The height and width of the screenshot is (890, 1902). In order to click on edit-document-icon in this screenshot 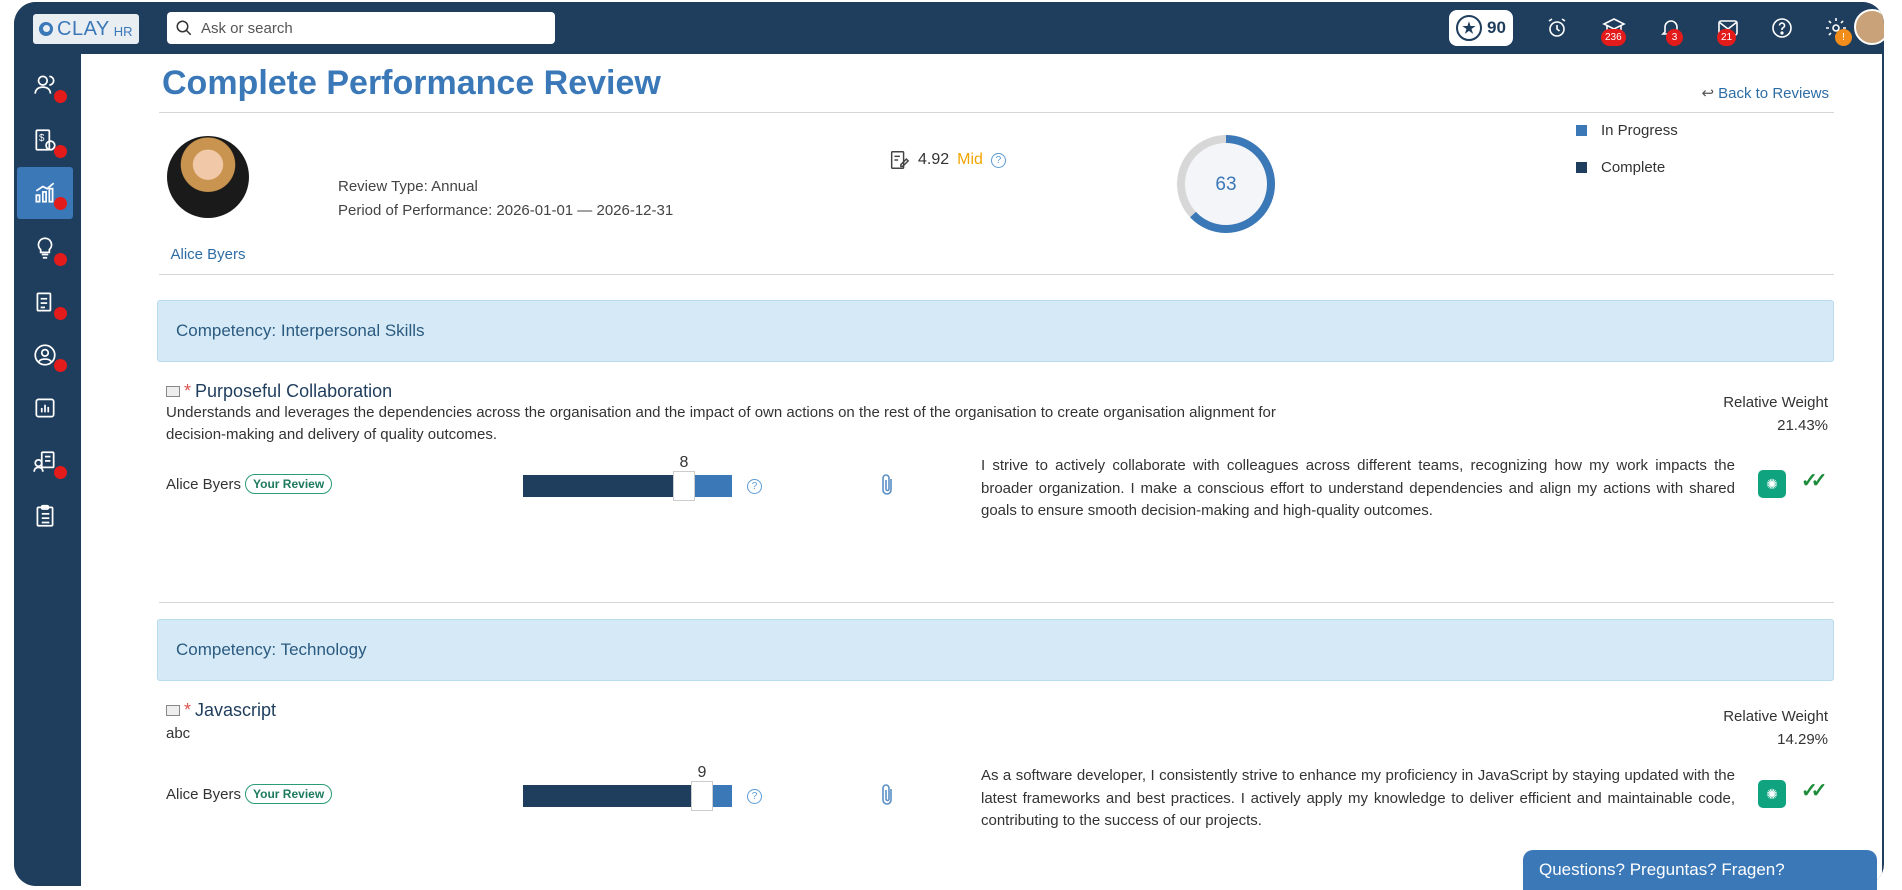, I will do `click(900, 160)`.